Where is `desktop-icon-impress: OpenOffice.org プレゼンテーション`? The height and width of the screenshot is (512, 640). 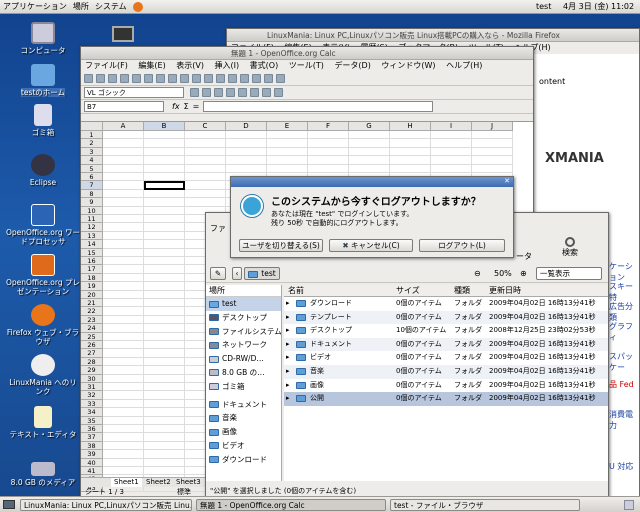 desktop-icon-impress: OpenOffice.org プレゼンテーション is located at coordinates (43, 275).